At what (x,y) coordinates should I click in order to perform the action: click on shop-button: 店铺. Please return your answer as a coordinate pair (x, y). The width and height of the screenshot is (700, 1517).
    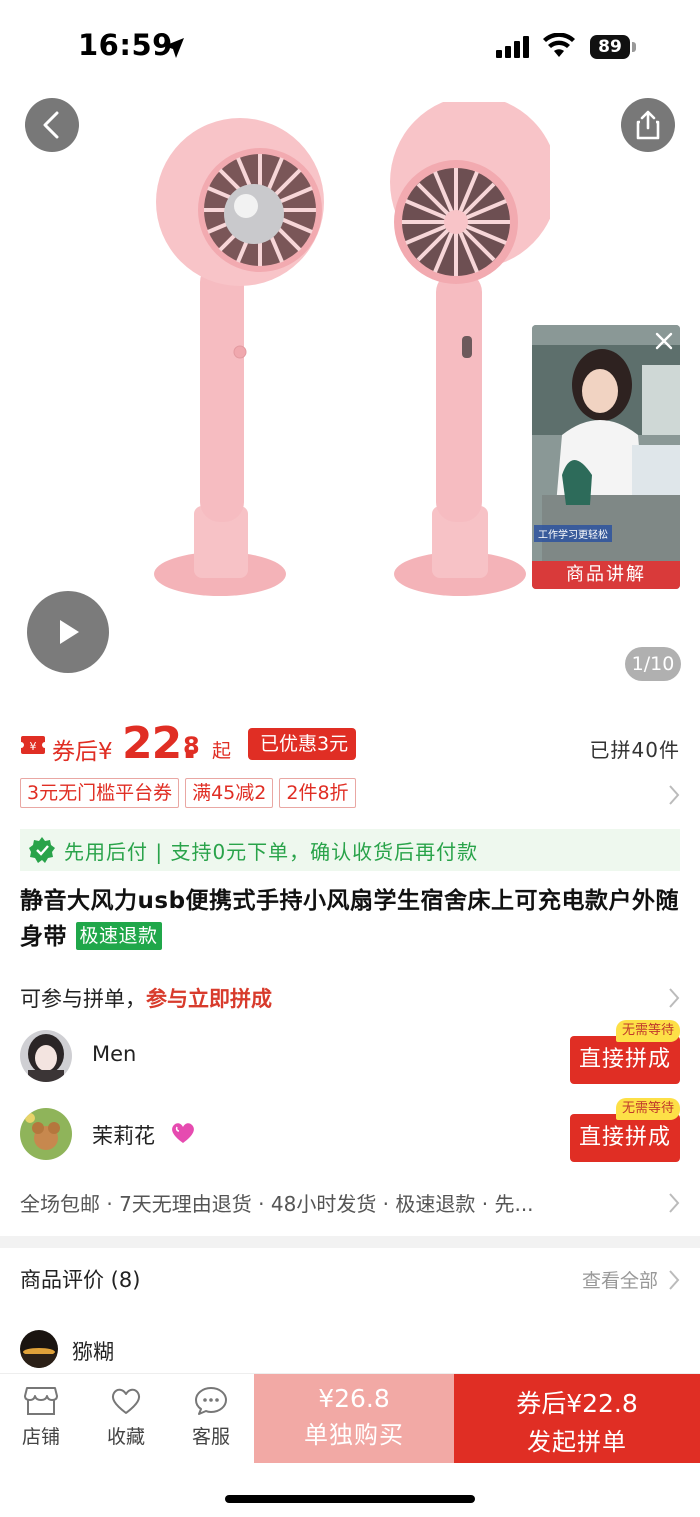
    Looking at the image, I should click on (41, 1422).